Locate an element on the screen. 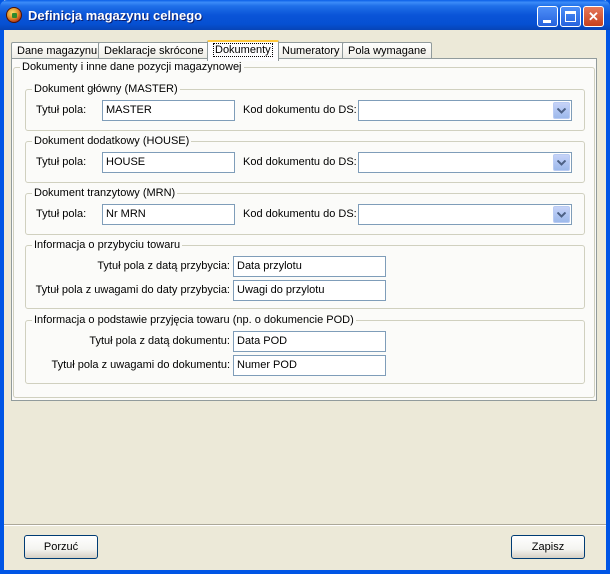 The image size is (610, 574). save-button: Zapisz is located at coordinates (548, 547).